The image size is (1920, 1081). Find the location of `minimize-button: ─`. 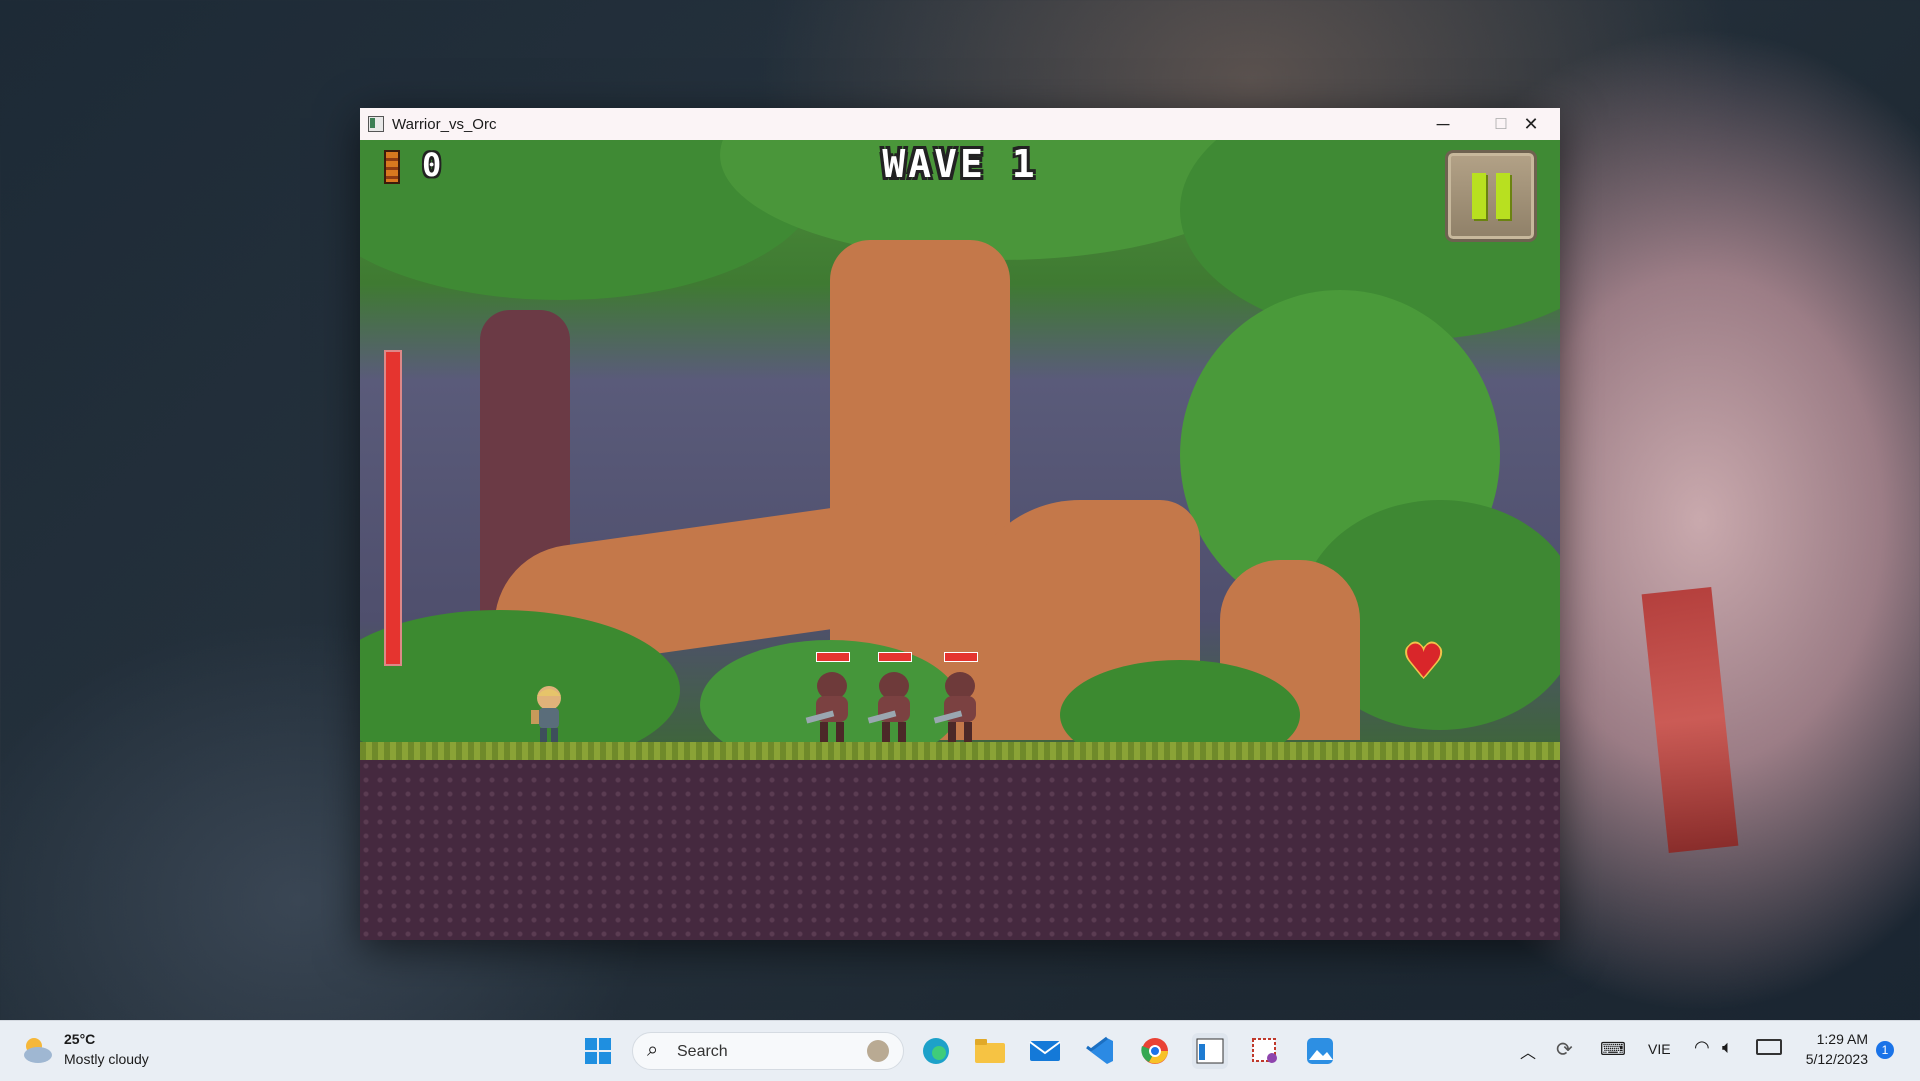

minimize-button: ─ is located at coordinates (1443, 124).